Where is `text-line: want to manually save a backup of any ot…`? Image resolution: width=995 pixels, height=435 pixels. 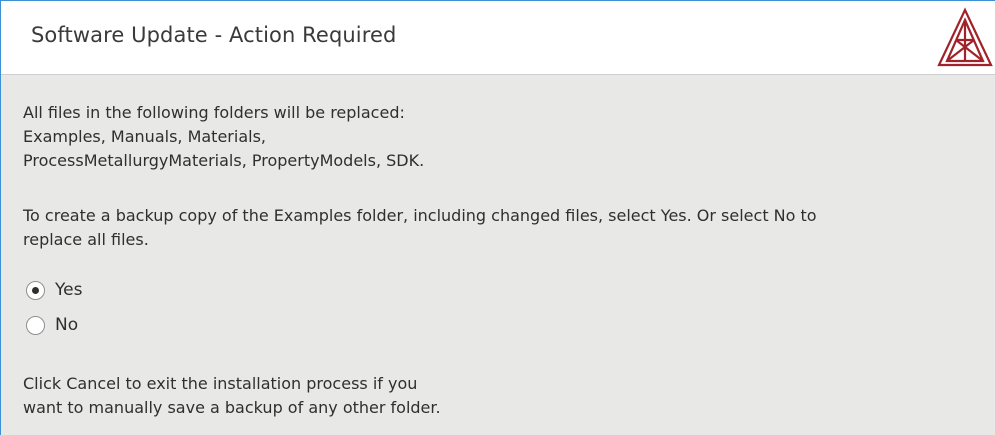 text-line: want to manually save a backup of any ot… is located at coordinates (232, 407).